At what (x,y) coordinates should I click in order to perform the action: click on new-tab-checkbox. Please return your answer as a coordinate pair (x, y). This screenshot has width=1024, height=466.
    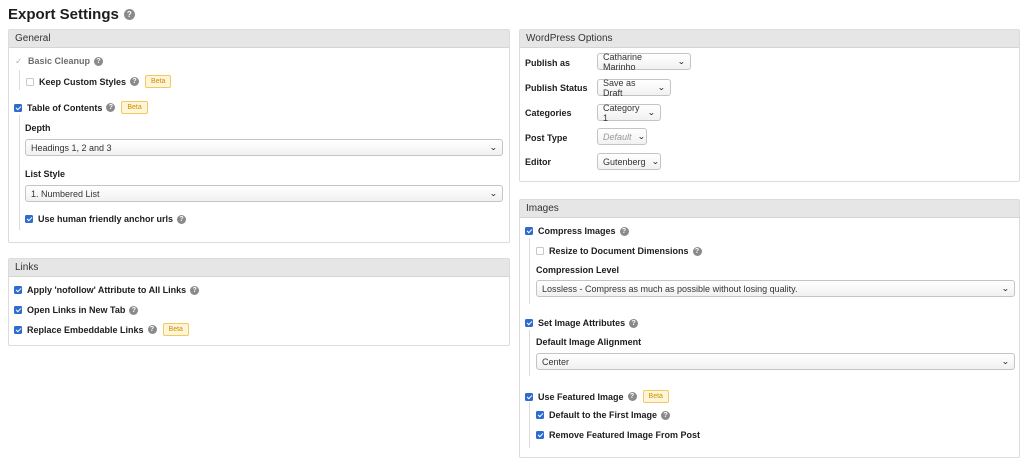
    Looking at the image, I should click on (18, 310).